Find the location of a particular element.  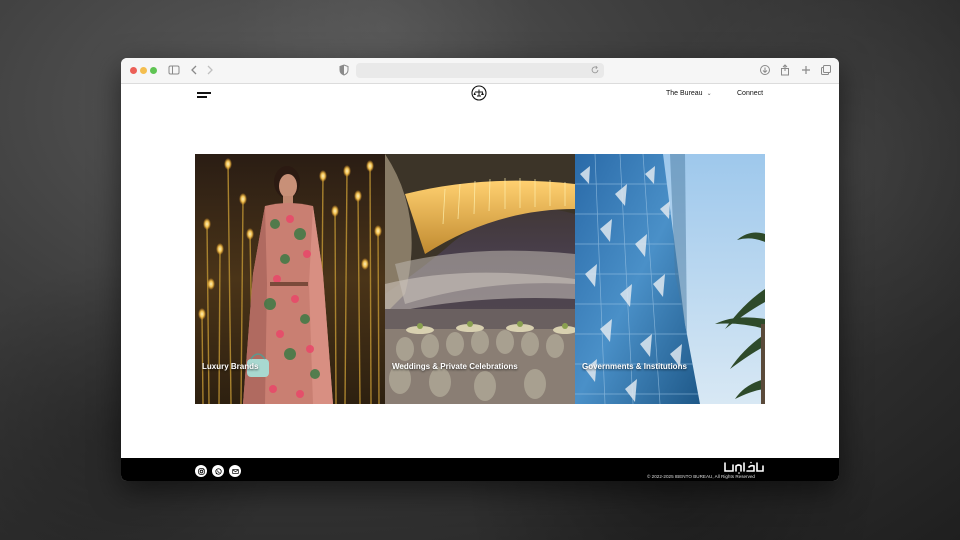

gallery-panel-weddings: Weddings & Private Celebrations is located at coordinates (480, 279).